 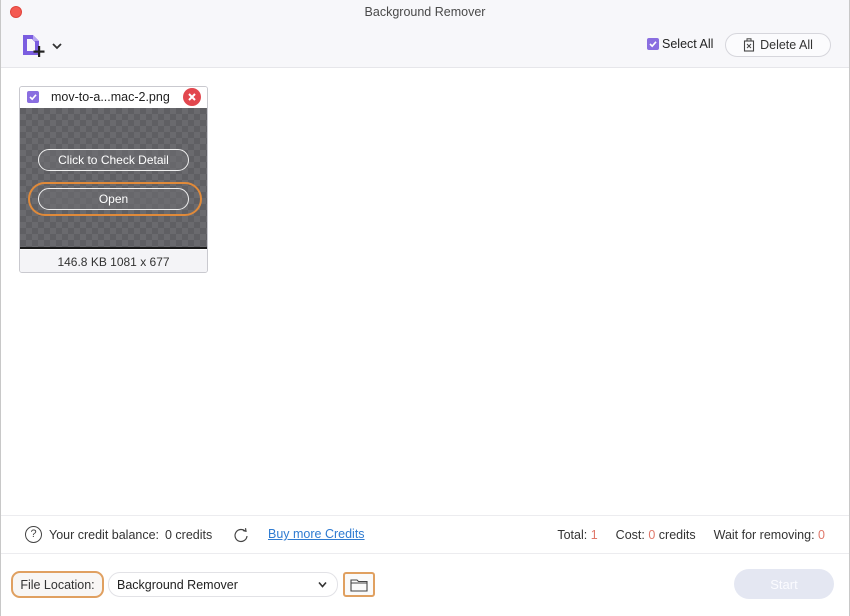 What do you see at coordinates (104, 535) in the screenshot?
I see `credit-balance-label: Your credit balance:` at bounding box center [104, 535].